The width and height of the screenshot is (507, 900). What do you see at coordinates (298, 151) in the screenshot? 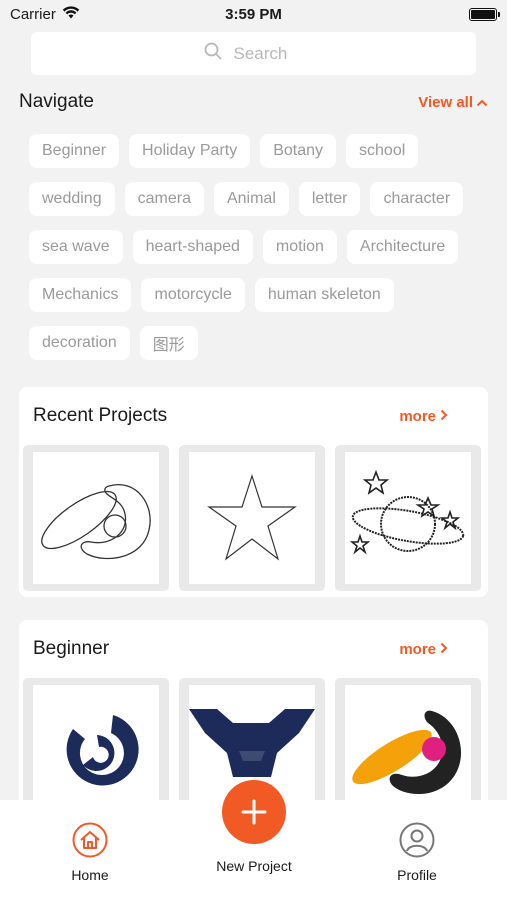
I see `tag-chip: Botany` at bounding box center [298, 151].